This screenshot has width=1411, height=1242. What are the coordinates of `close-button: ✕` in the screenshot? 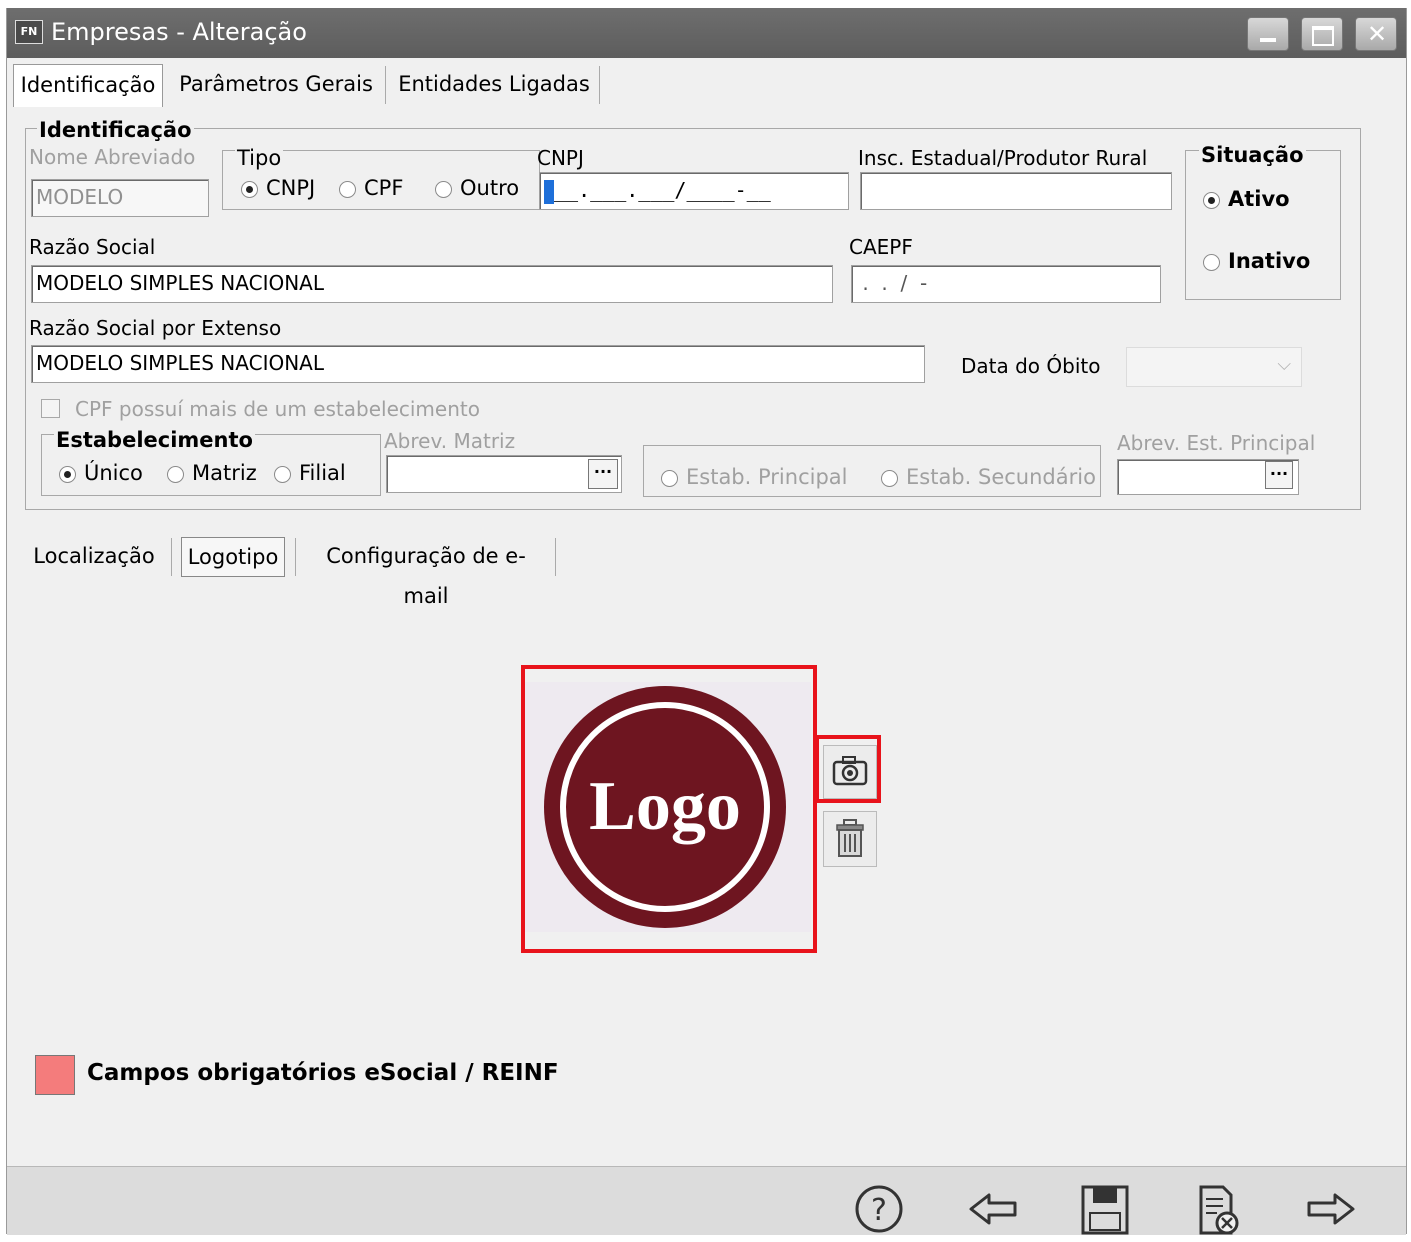 It's located at (1376, 34).